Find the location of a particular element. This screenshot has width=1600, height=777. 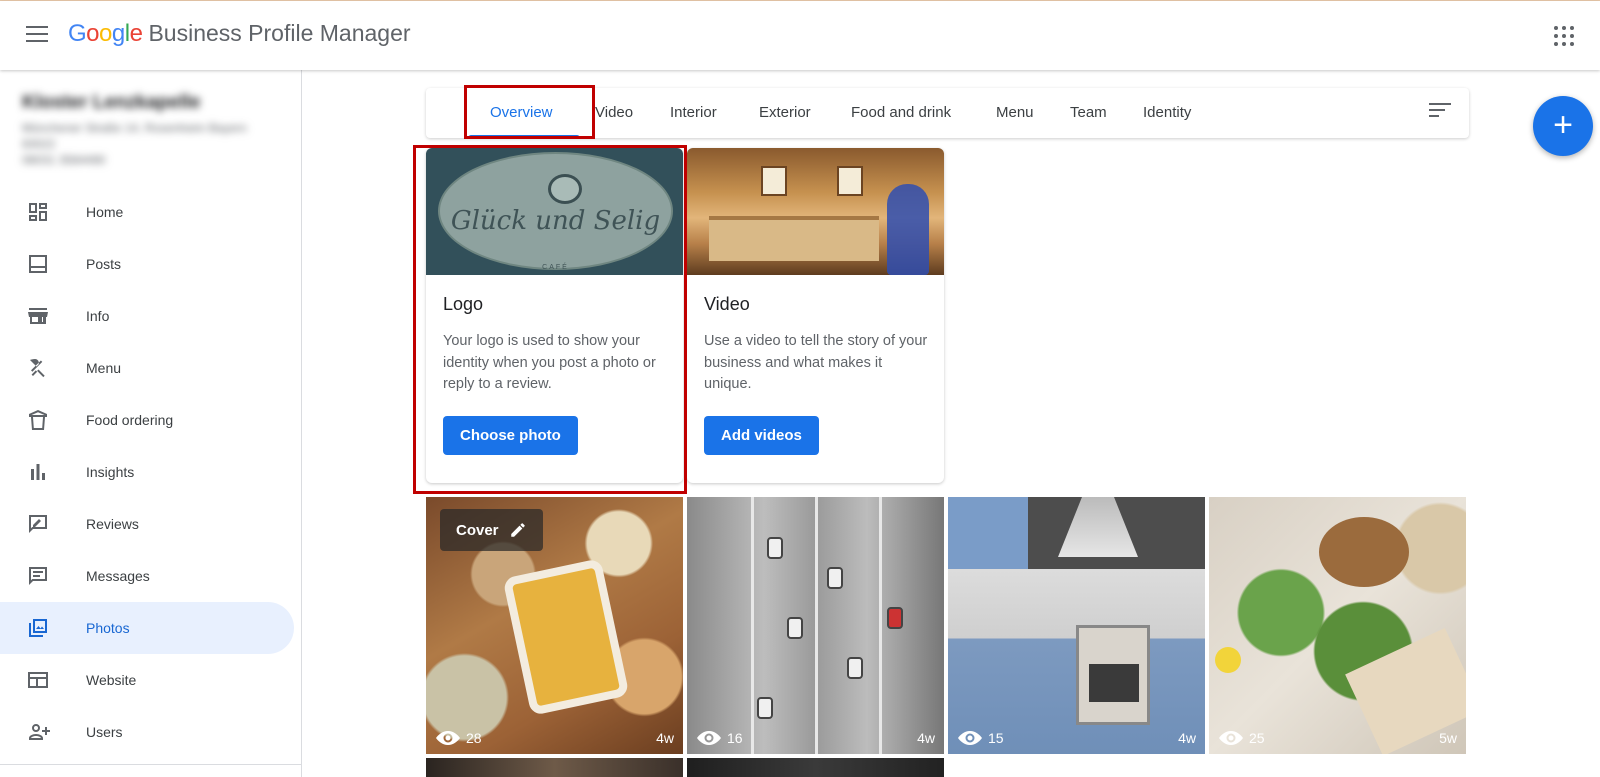

sidebar-item-insights: Insights is located at coordinates (147, 472).